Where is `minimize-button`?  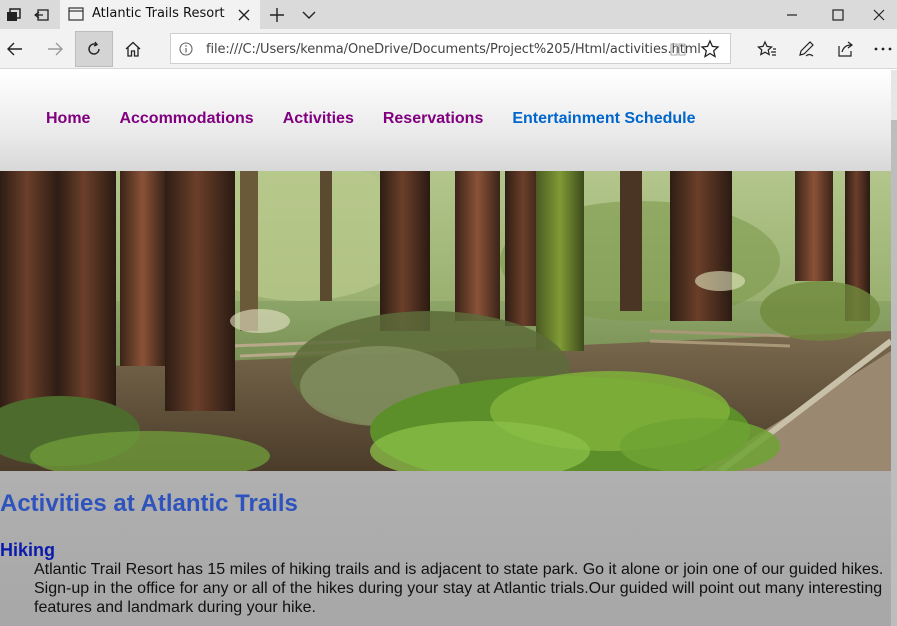
minimize-button is located at coordinates (792, 14).